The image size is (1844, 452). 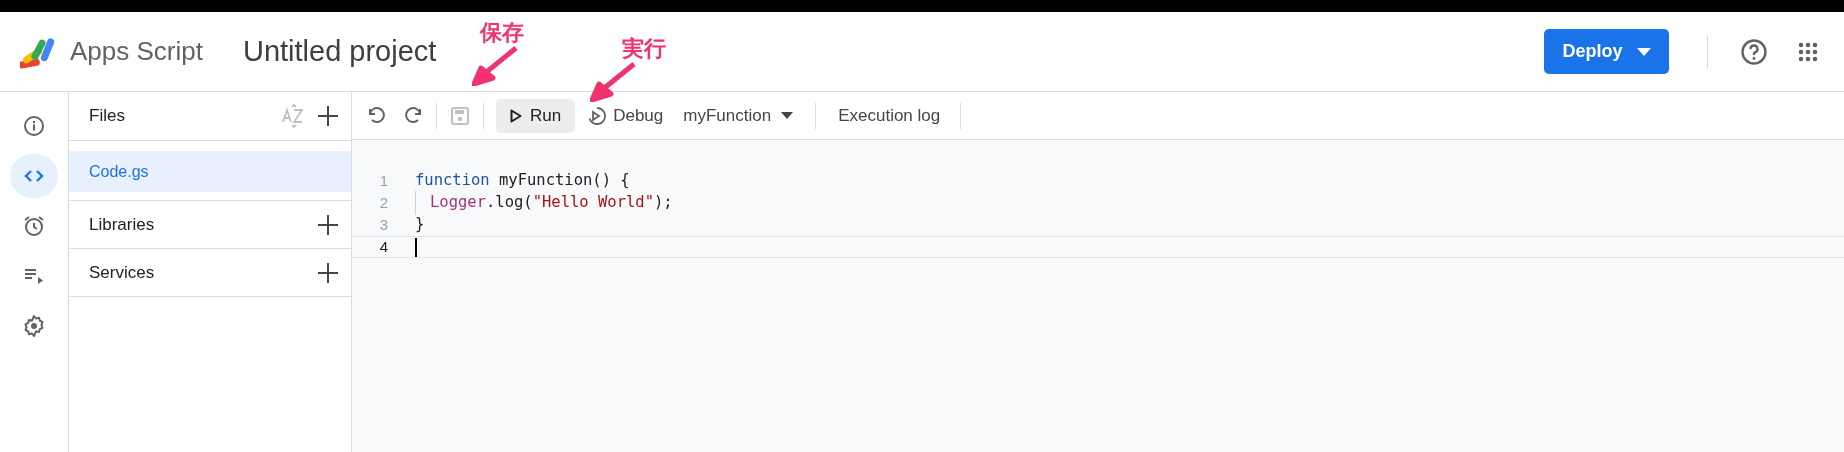 What do you see at coordinates (663, 203) in the screenshot?
I see `code-token: );` at bounding box center [663, 203].